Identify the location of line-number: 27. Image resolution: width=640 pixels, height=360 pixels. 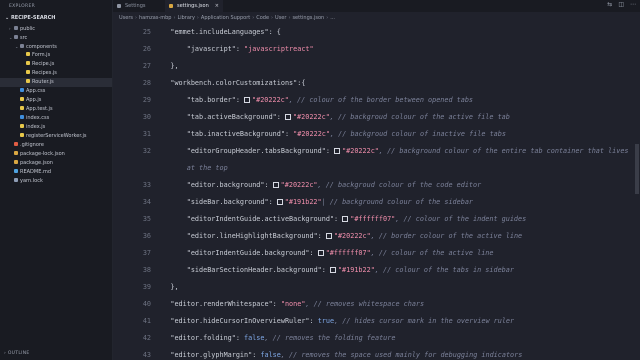
(146, 66).